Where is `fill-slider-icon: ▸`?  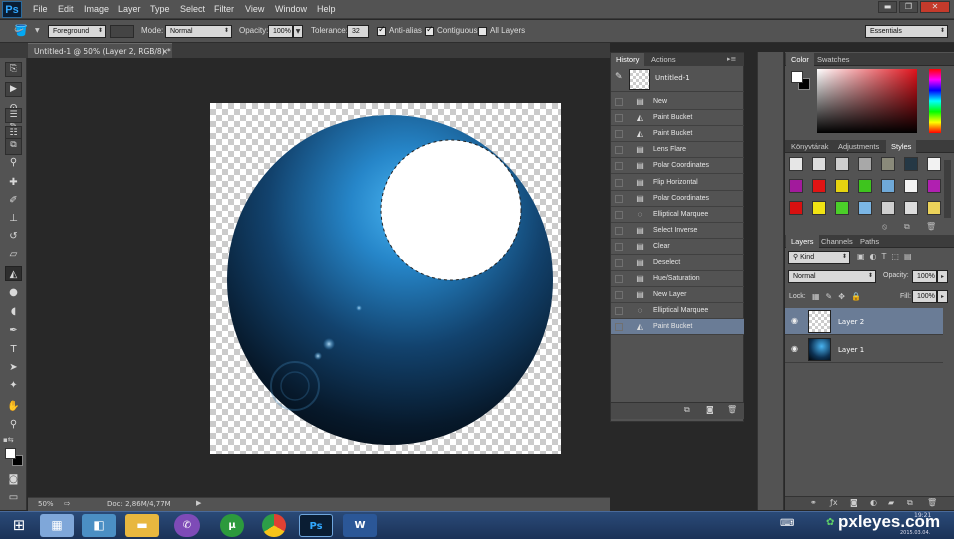 fill-slider-icon: ▸ is located at coordinates (942, 296).